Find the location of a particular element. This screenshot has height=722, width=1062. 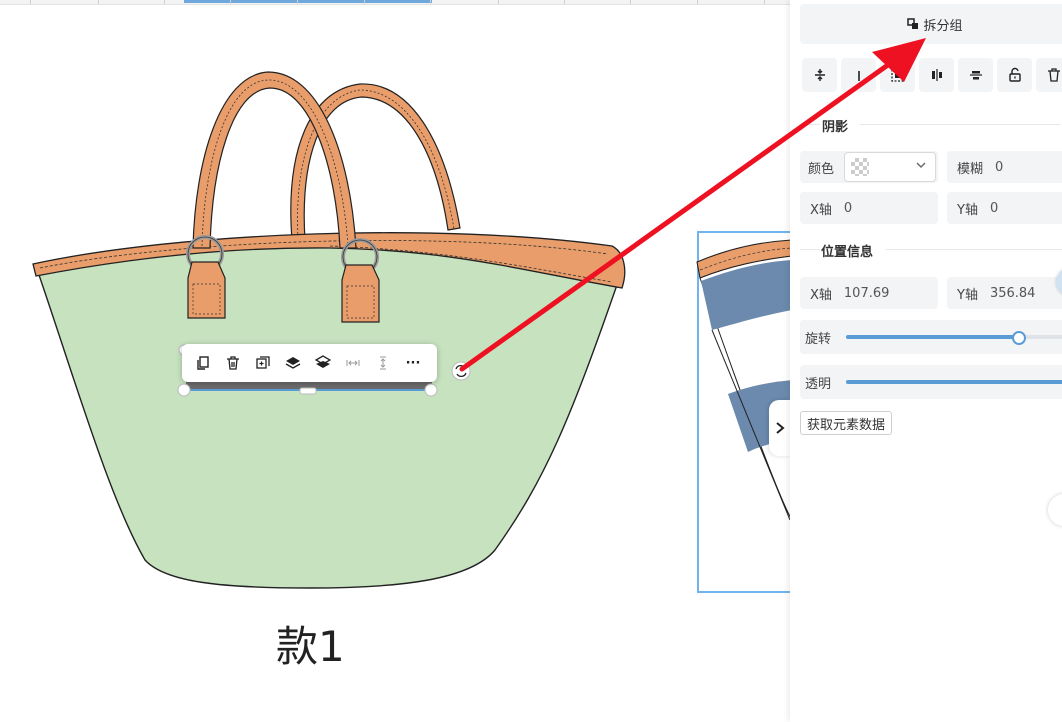

vertical-spacing-icon is located at coordinates (383, 363).